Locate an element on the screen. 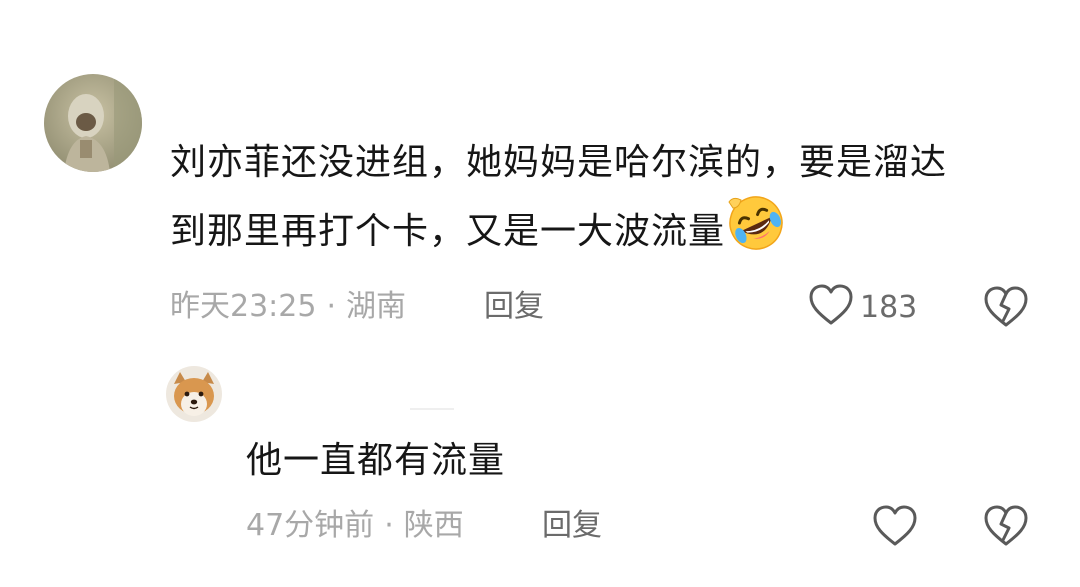 Image resolution: width=1080 pixels, height=587 pixels. reply-like-button is located at coordinates (895, 528).